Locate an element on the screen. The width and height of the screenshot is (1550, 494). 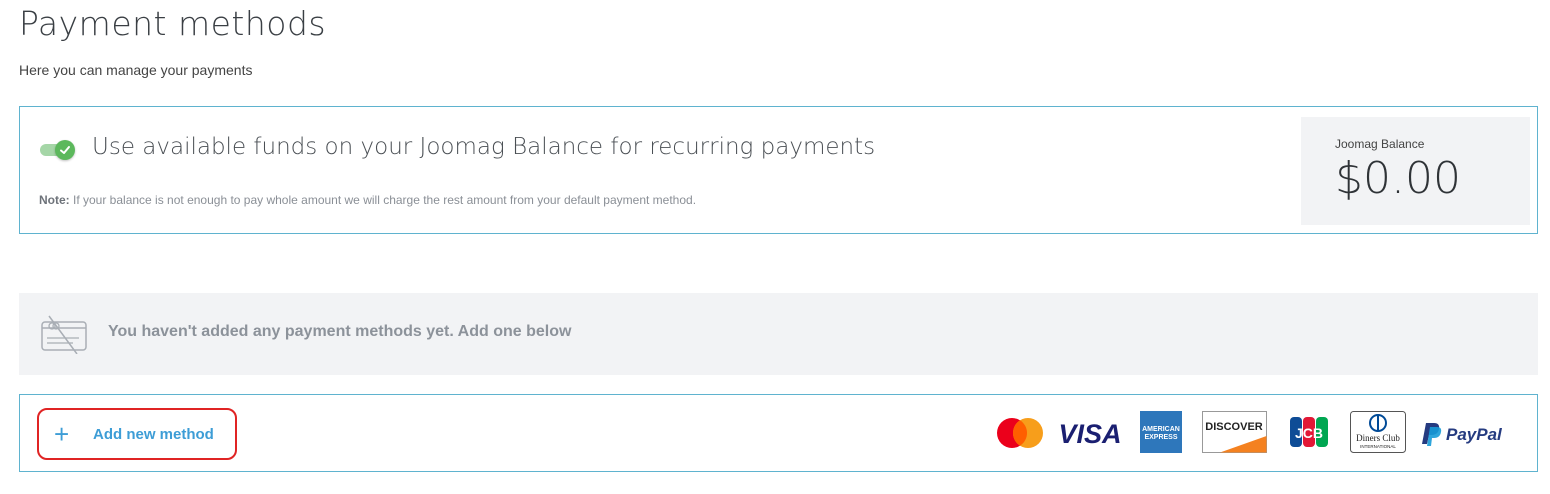
no-card-icon is located at coordinates (64, 334).